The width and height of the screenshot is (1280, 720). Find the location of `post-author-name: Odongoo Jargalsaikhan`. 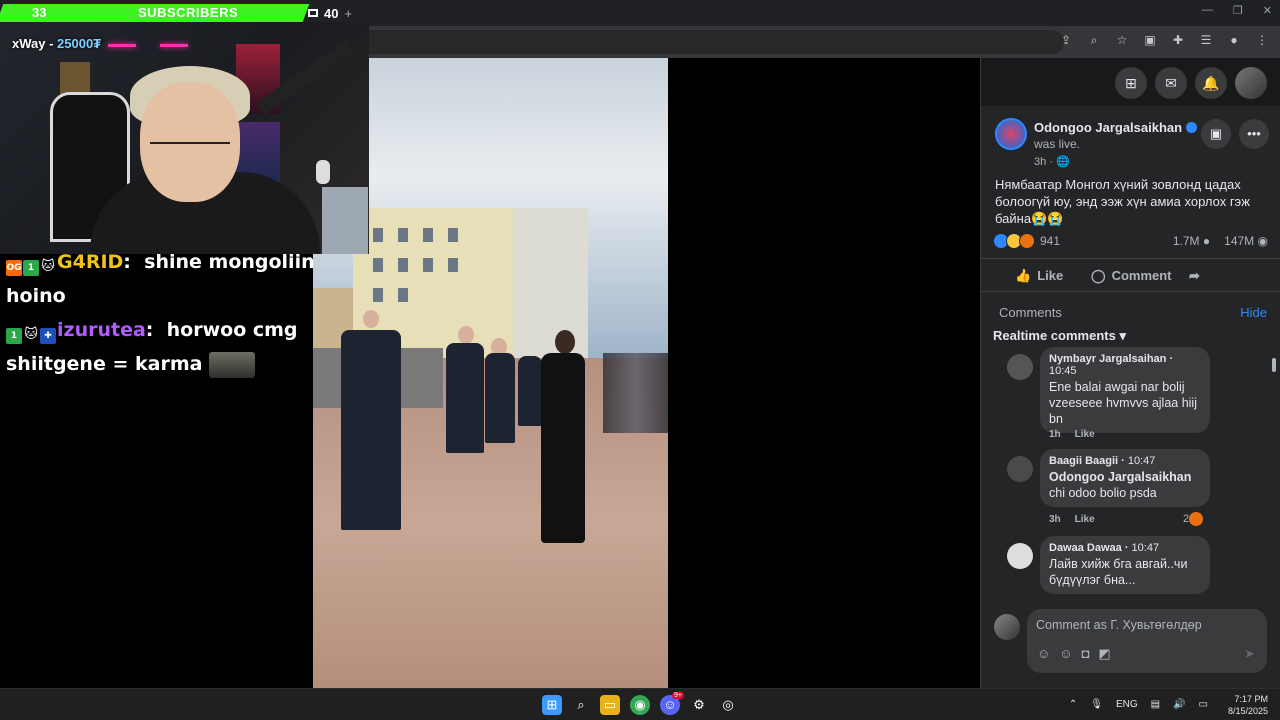

post-author-name: Odongoo Jargalsaikhan is located at coordinates (1108, 127).